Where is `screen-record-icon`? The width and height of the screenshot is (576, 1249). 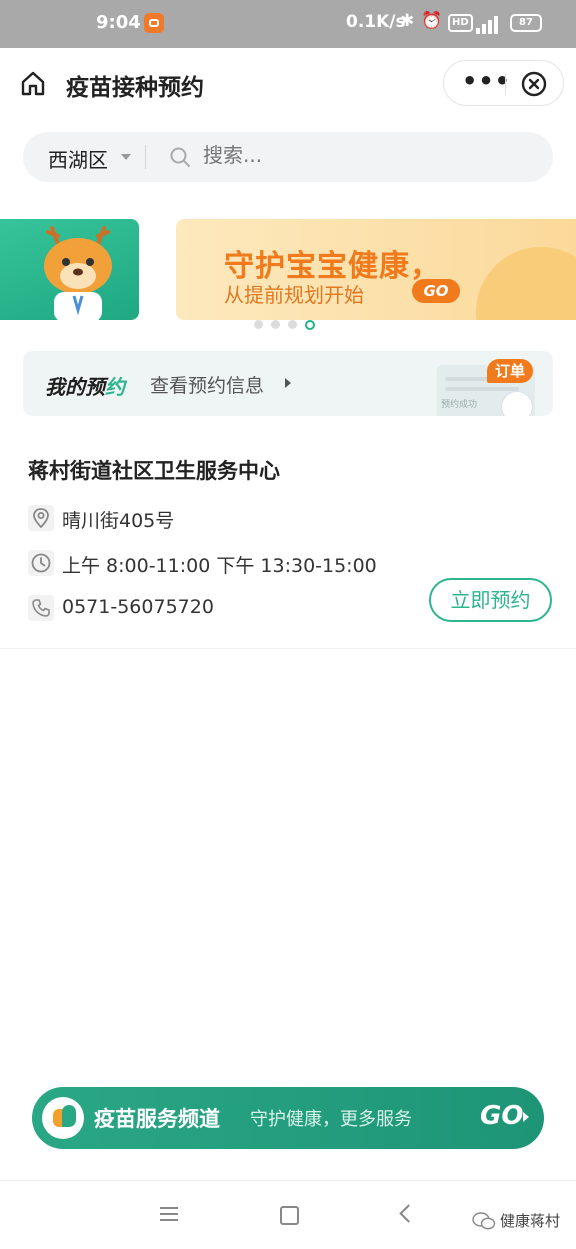 screen-record-icon is located at coordinates (154, 23).